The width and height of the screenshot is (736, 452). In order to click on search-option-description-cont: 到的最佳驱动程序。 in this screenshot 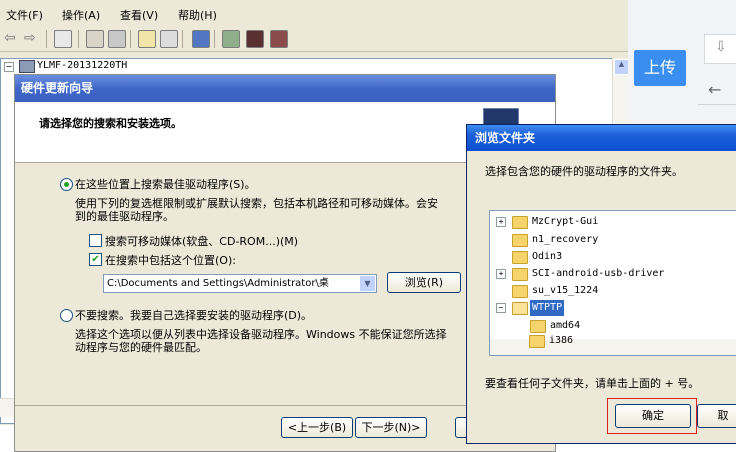, I will do `click(124, 216)`.